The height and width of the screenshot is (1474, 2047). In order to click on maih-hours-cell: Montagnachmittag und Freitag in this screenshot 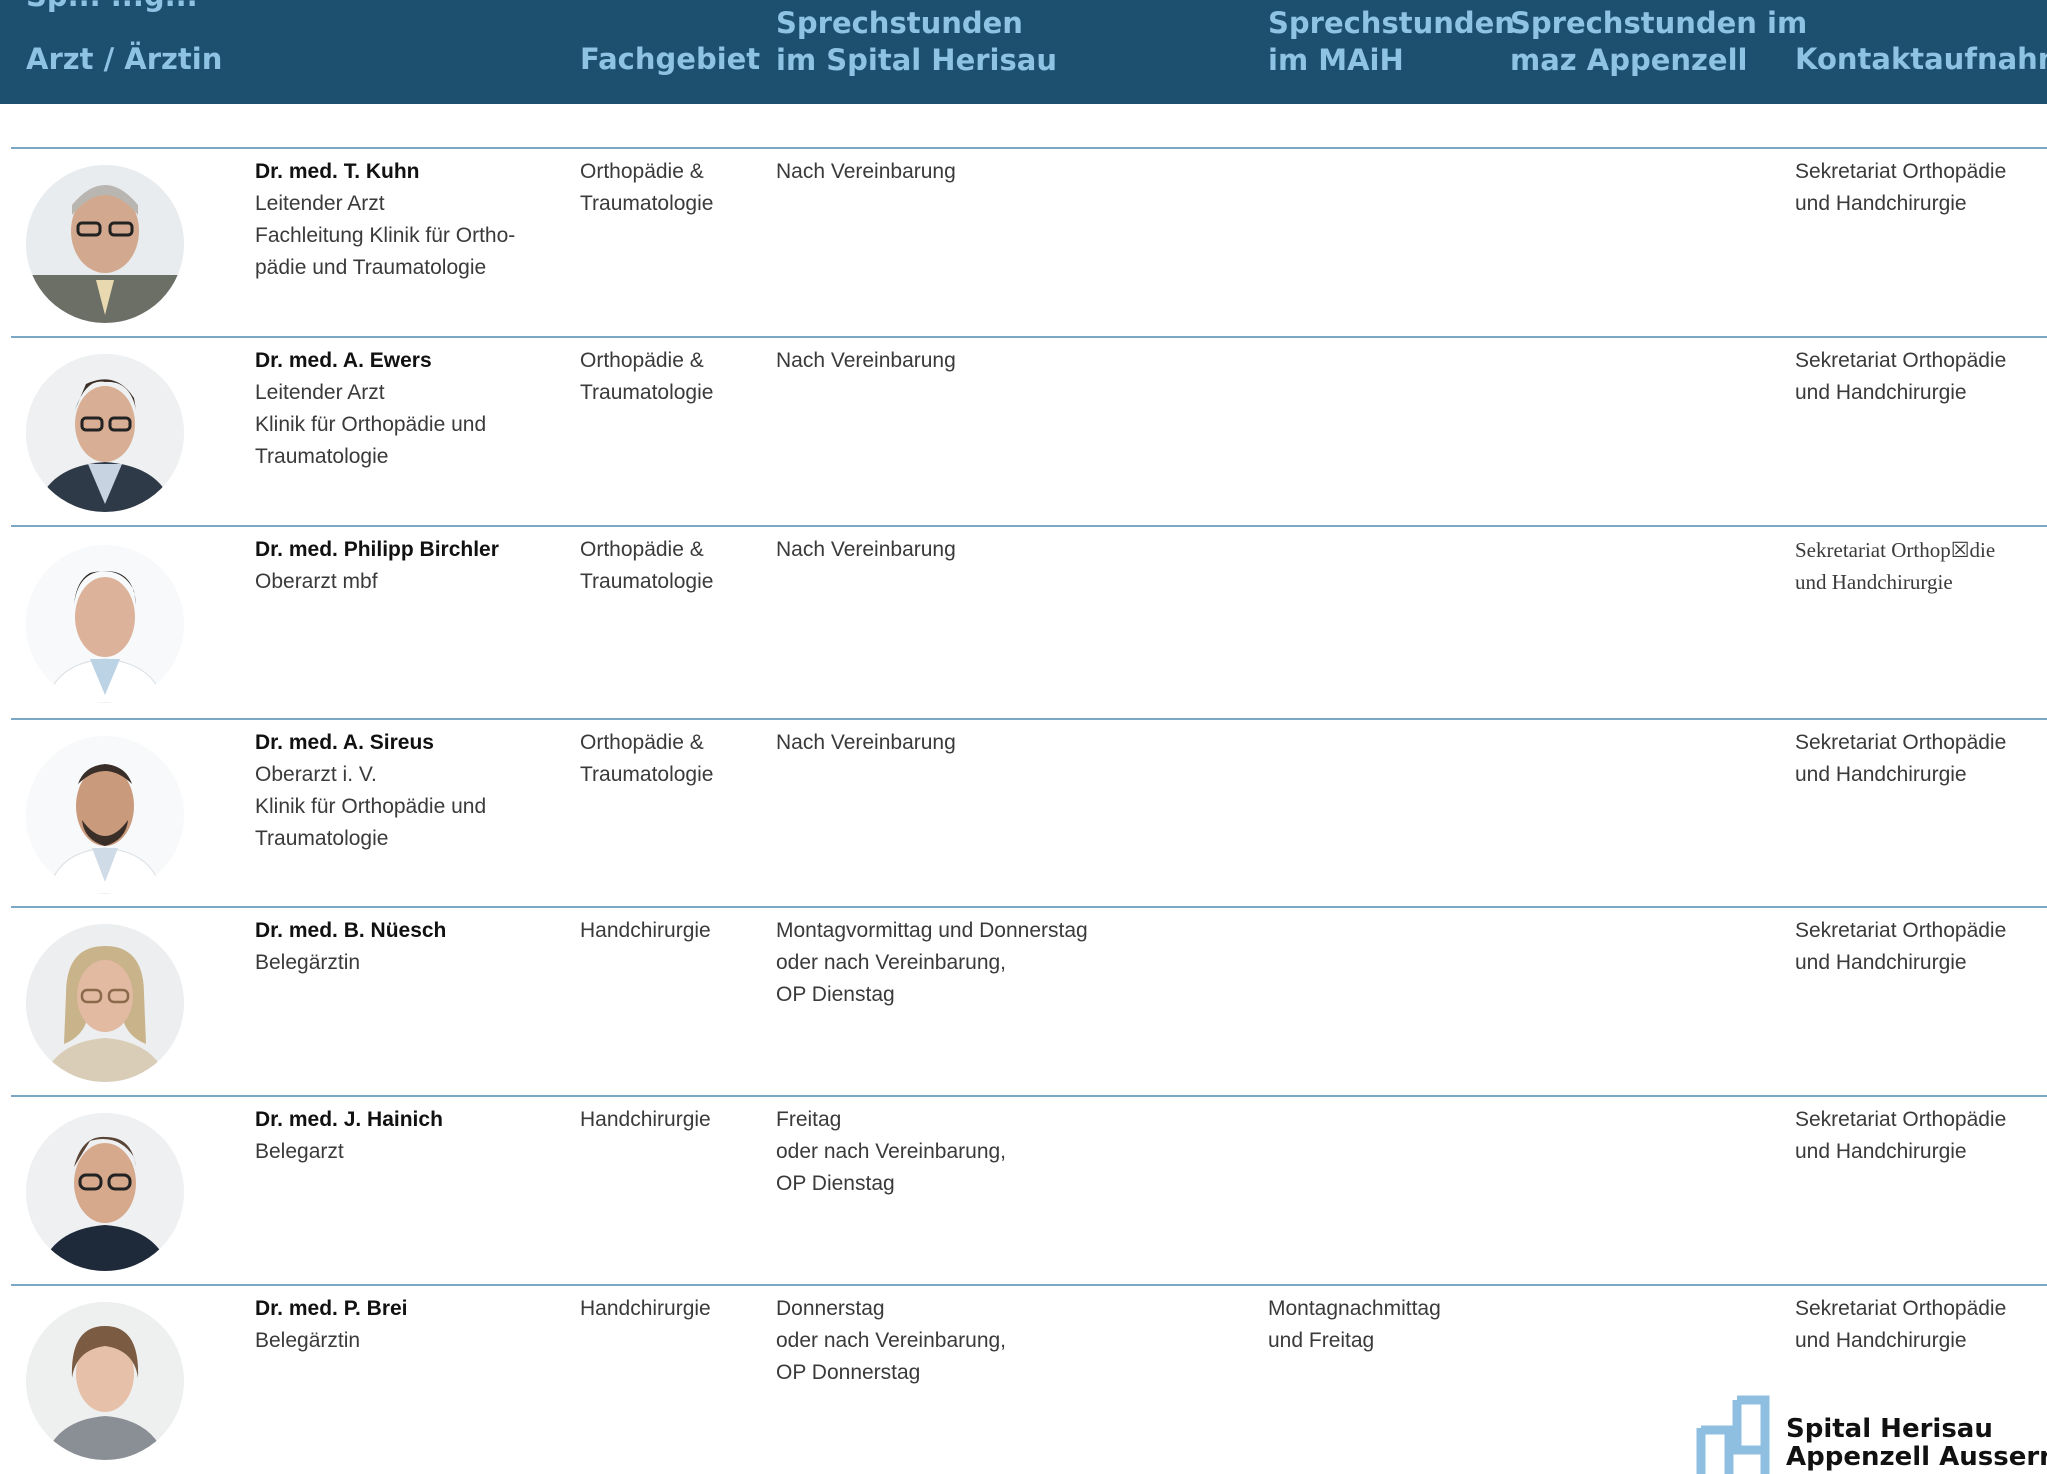, I will do `click(1354, 1324)`.